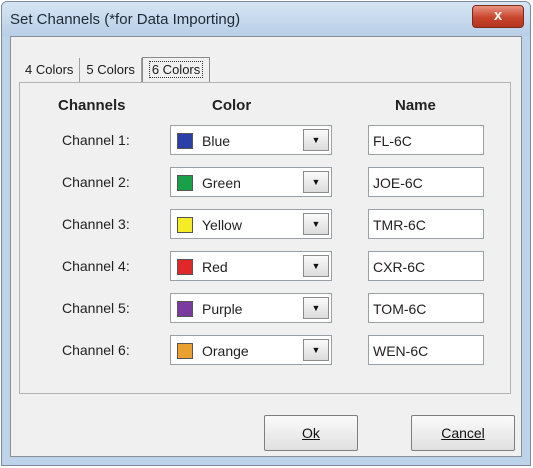 The image size is (533, 468). Describe the element at coordinates (251, 140) in the screenshot. I see `channel-1-color-select: Blue ▼` at that location.